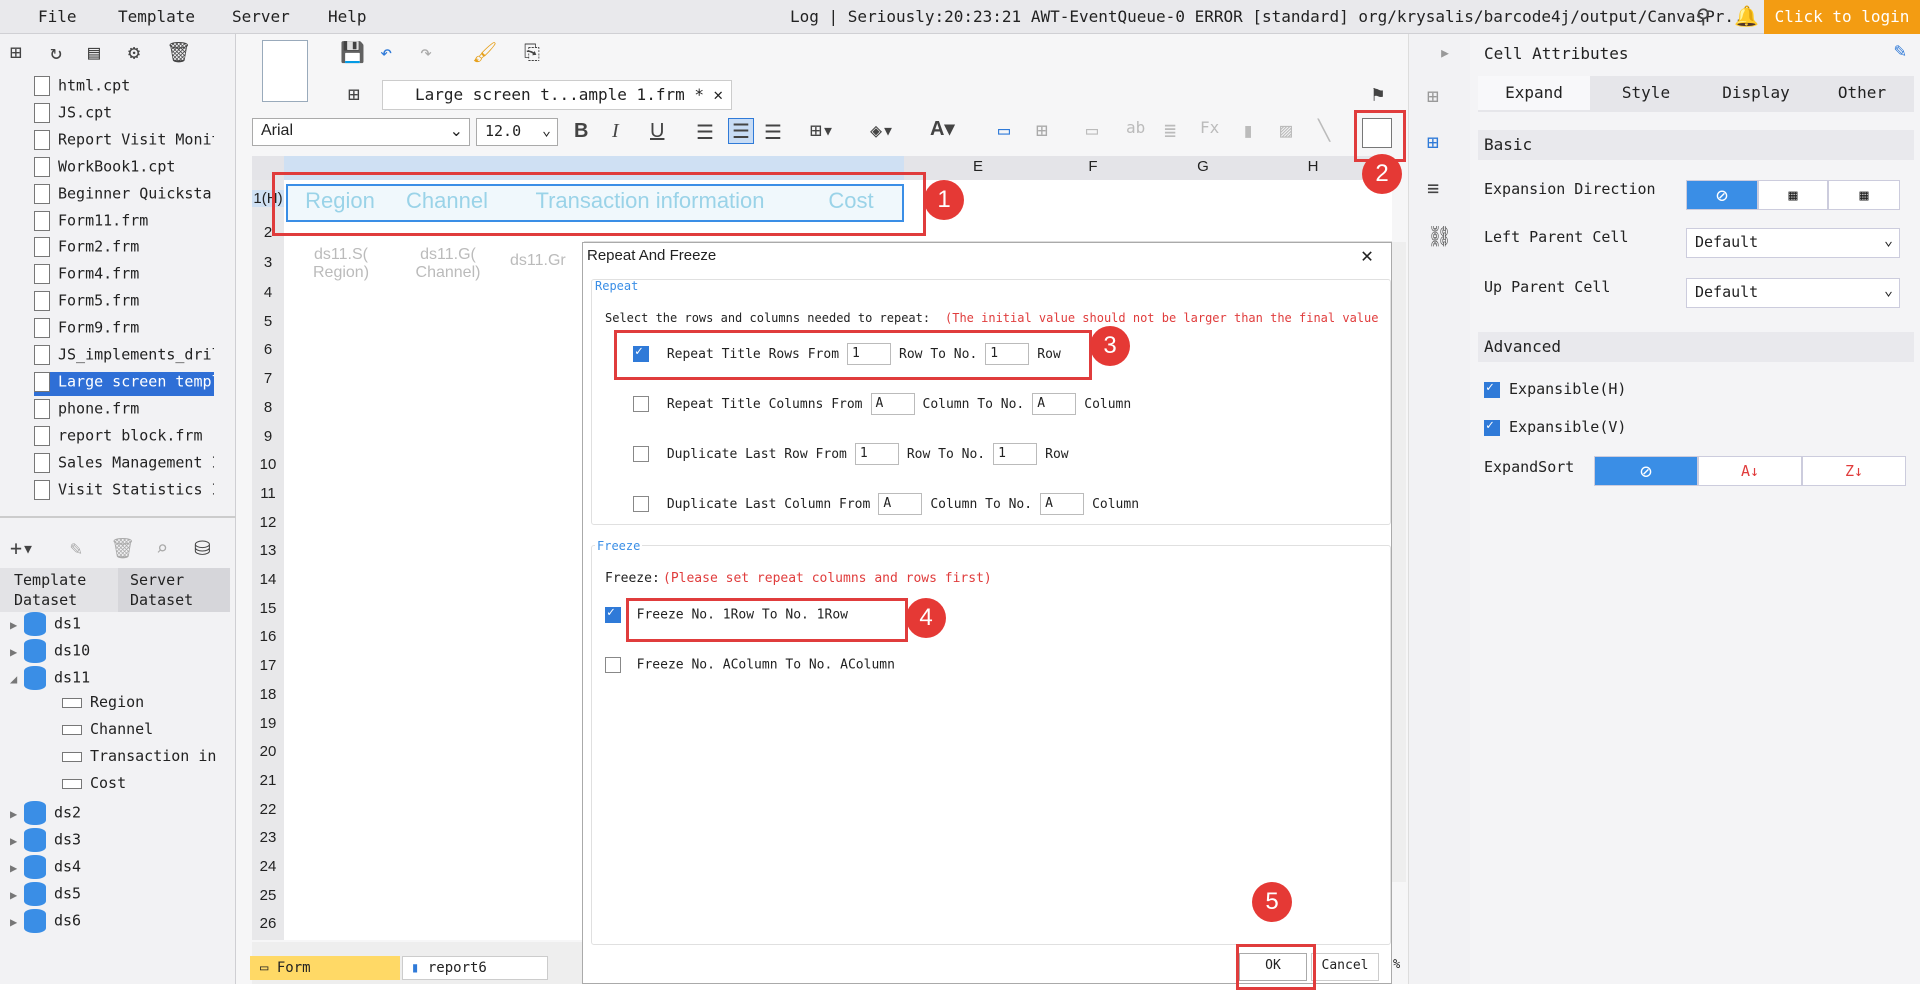 The width and height of the screenshot is (1920, 990). What do you see at coordinates (1696, 347) in the screenshot?
I see `advanced-section: Advanced` at bounding box center [1696, 347].